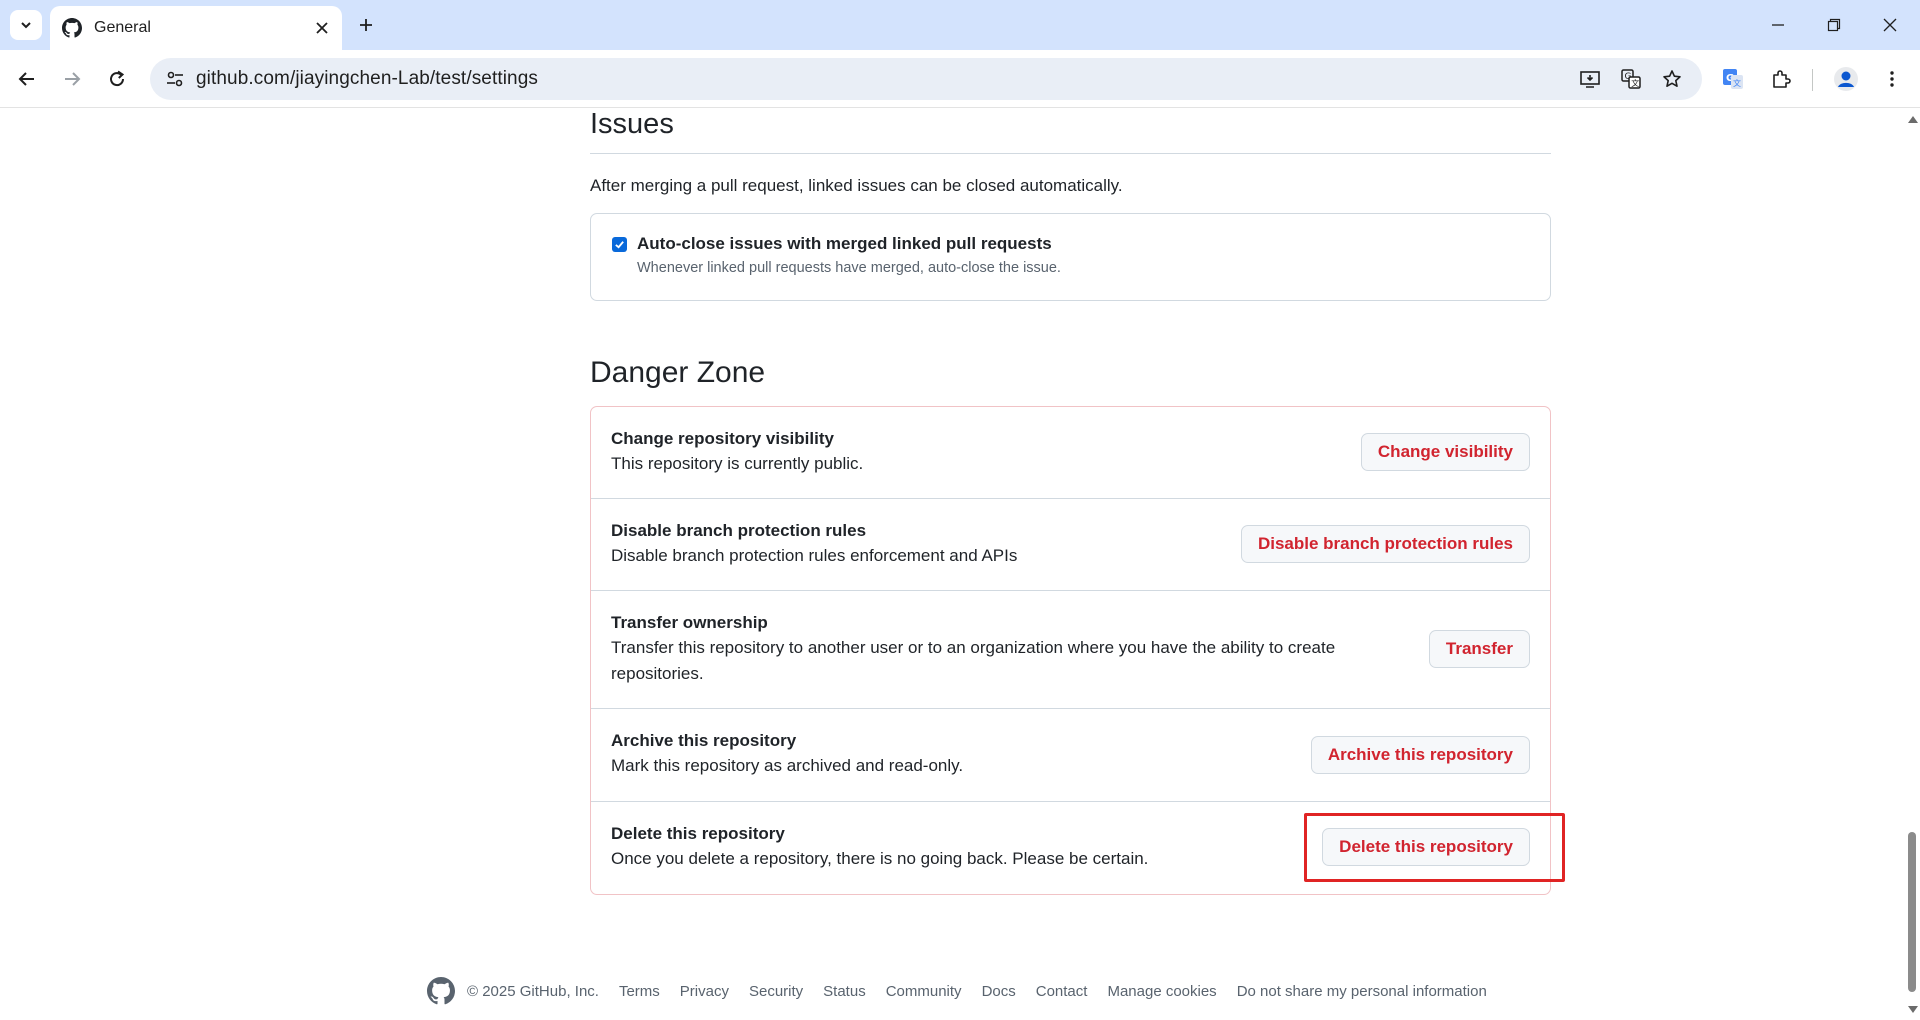 The image size is (1920, 1020). What do you see at coordinates (960, 25) in the screenshot?
I see `browser-tabstrip: General` at bounding box center [960, 25].